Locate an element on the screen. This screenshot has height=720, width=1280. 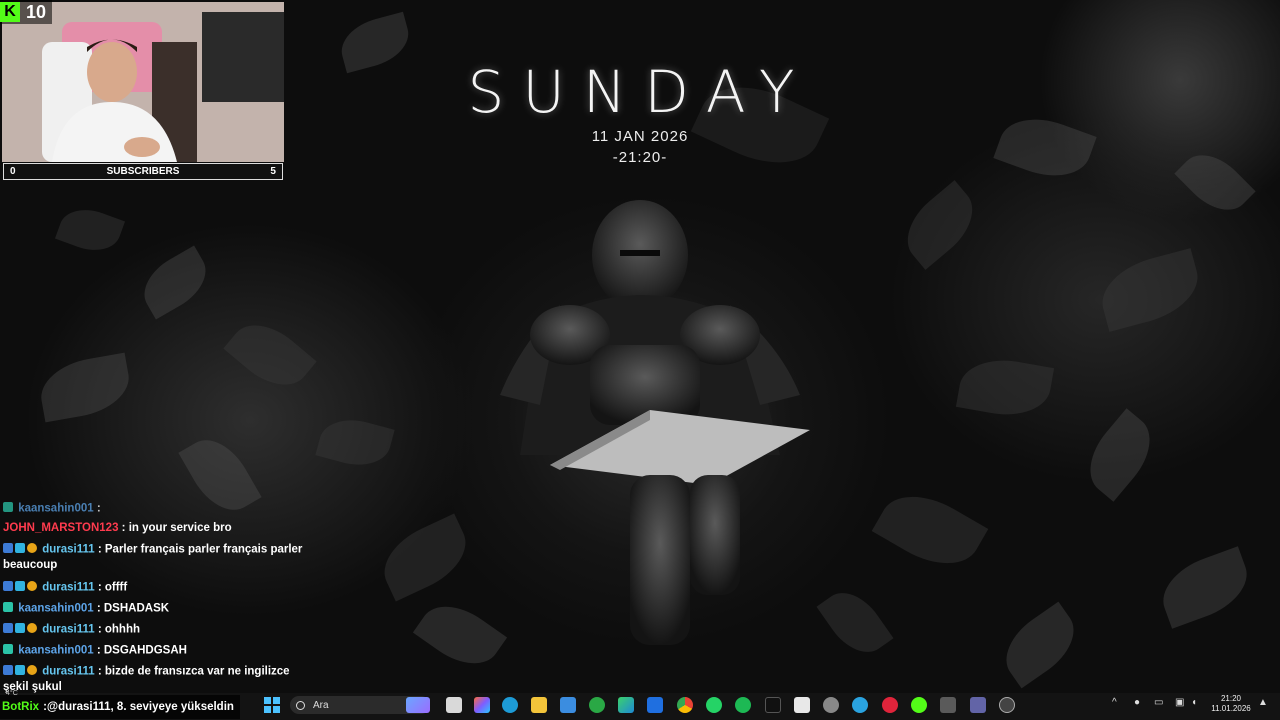
streamer-image is located at coordinates (143, 82).